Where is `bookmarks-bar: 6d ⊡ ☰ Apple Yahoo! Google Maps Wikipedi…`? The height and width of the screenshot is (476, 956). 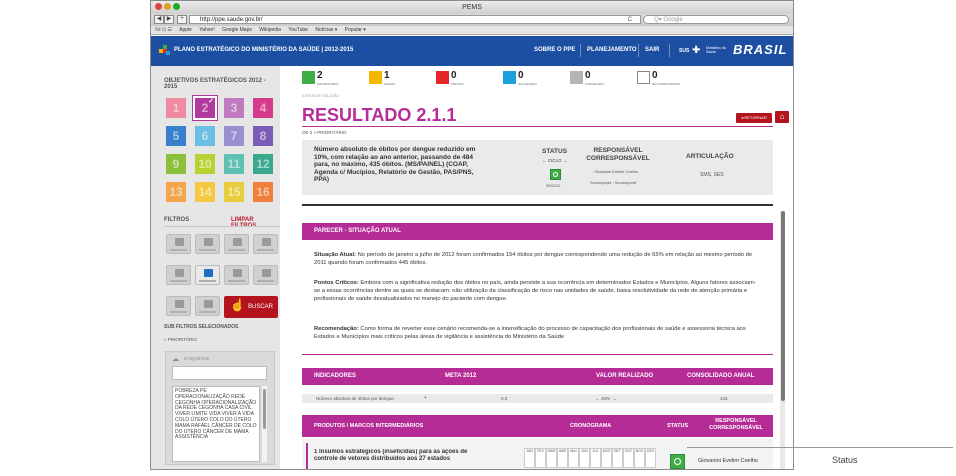 bookmarks-bar: 6d ⊡ ☰ Apple Yahoo! Google Maps Wikipedi… is located at coordinates (472, 30).